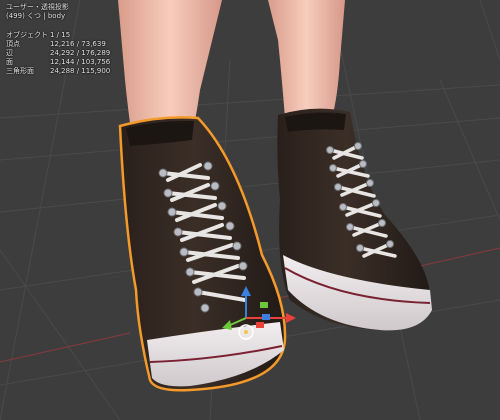 Image resolution: width=500 pixels, height=420 pixels. Describe the element at coordinates (9, 62) in the screenshot. I see `stat-label: 面` at that location.